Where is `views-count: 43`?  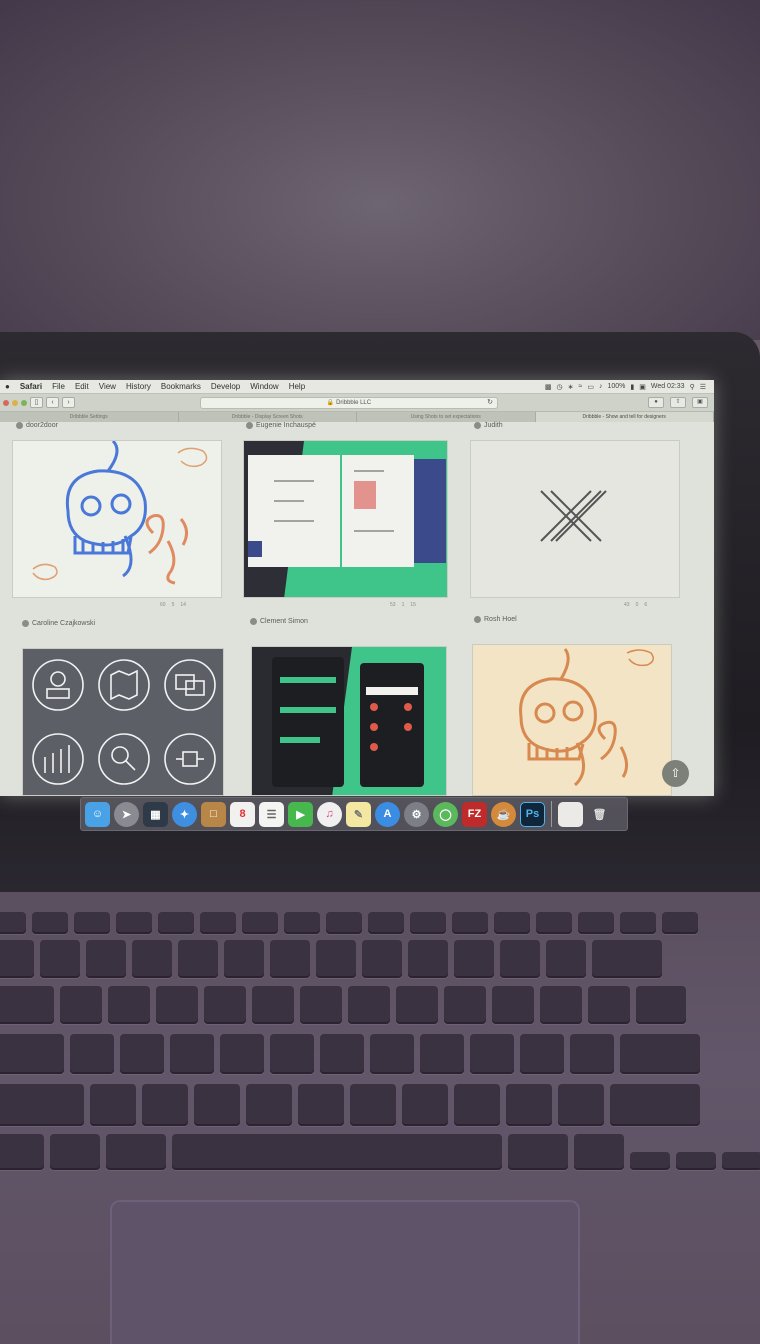 views-count: 43 is located at coordinates (627, 605).